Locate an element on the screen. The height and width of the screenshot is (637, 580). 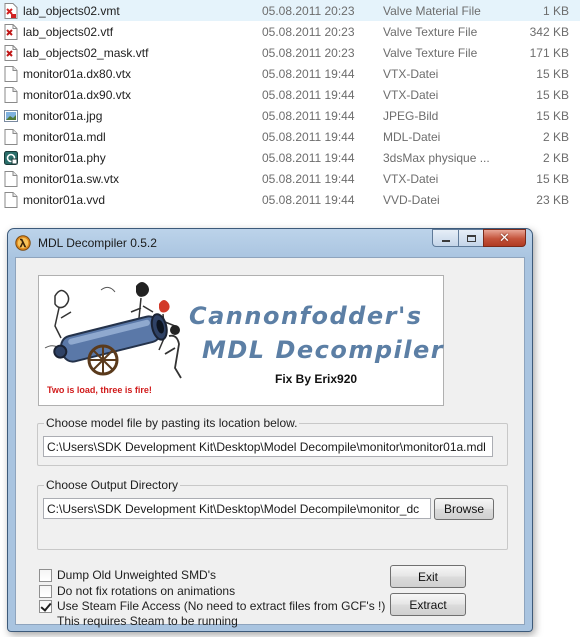
steam-requirement-note: This requires Steam to be running is located at coordinates (147, 621).